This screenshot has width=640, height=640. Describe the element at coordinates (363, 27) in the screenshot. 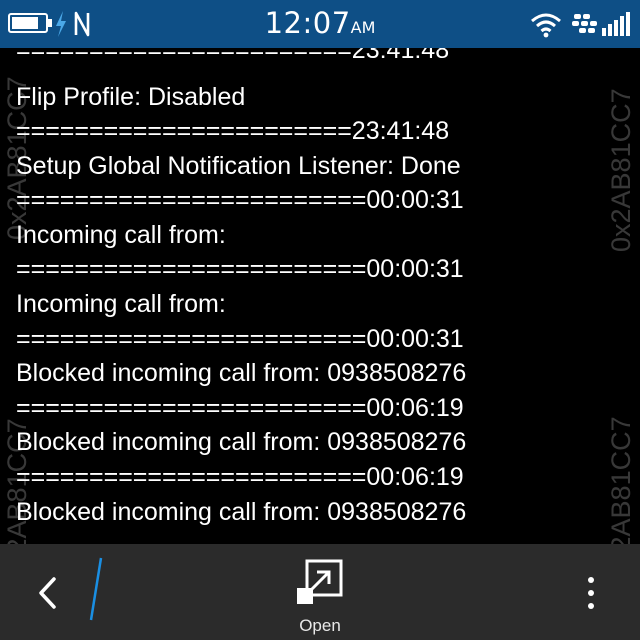

I see `clock-ampm: AM` at that location.